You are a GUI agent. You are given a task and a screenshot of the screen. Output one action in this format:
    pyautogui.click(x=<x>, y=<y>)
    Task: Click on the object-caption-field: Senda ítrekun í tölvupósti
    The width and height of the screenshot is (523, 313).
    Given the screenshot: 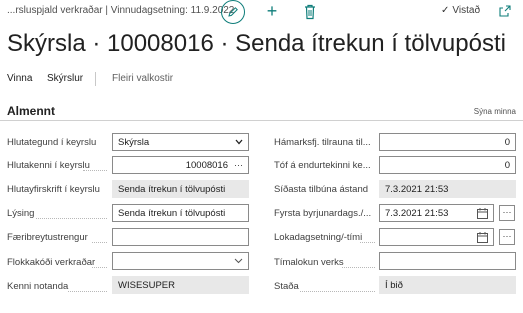 What is the action you would take?
    pyautogui.click(x=180, y=189)
    